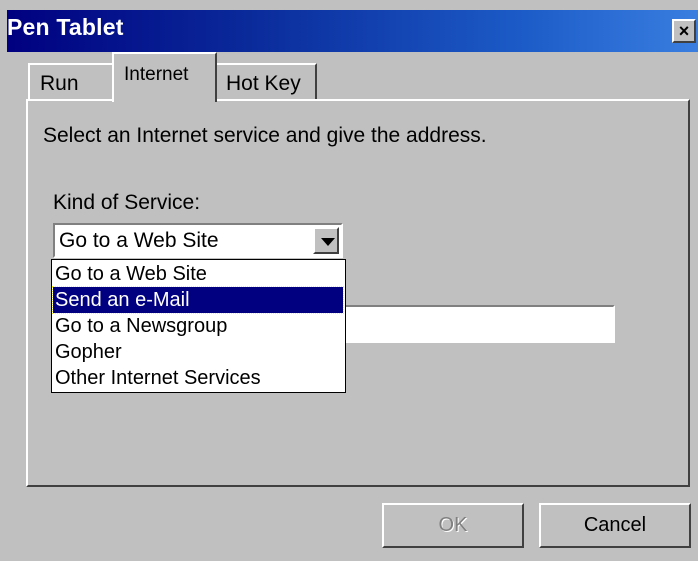  I want to click on tab-internet: Internet, so click(164, 77).